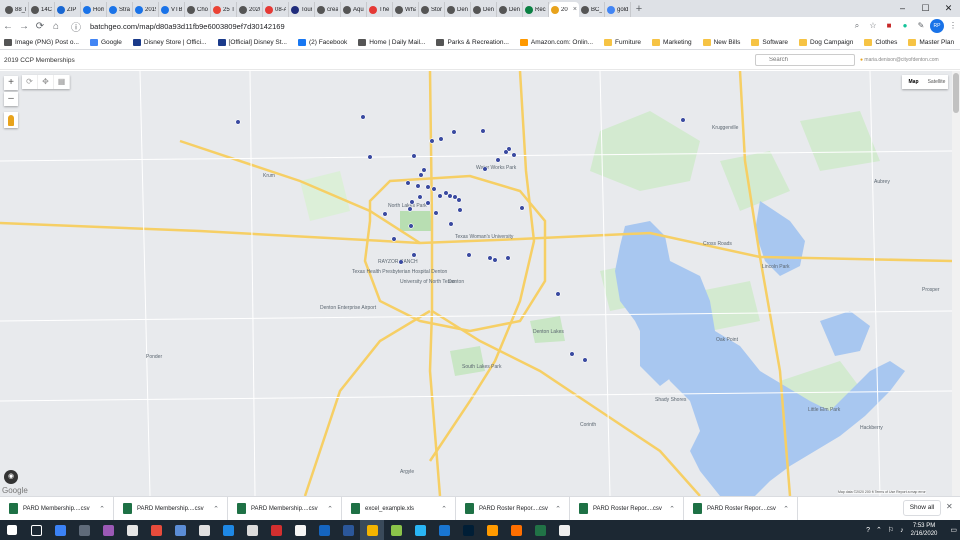  I want to click on extension2-icon: ✎, so click(921, 26).